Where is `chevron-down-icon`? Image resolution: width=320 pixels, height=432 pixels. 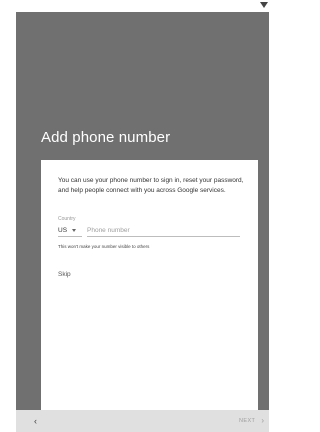 chevron-down-icon is located at coordinates (74, 230).